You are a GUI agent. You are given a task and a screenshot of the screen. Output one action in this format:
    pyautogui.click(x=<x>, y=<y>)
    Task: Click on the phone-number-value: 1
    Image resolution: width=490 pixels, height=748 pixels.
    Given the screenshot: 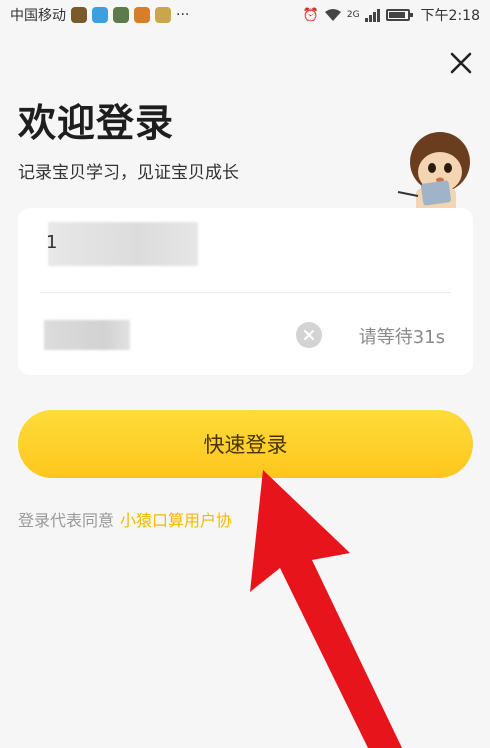 What is the action you would take?
    pyautogui.click(x=52, y=242)
    